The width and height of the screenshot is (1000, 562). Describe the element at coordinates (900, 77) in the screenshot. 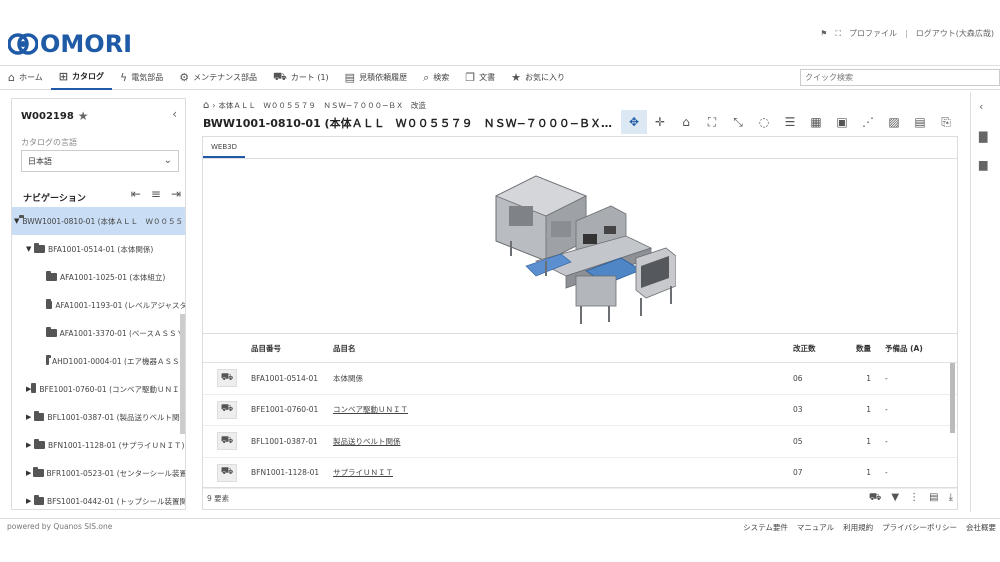

I see `quick-search-input` at that location.